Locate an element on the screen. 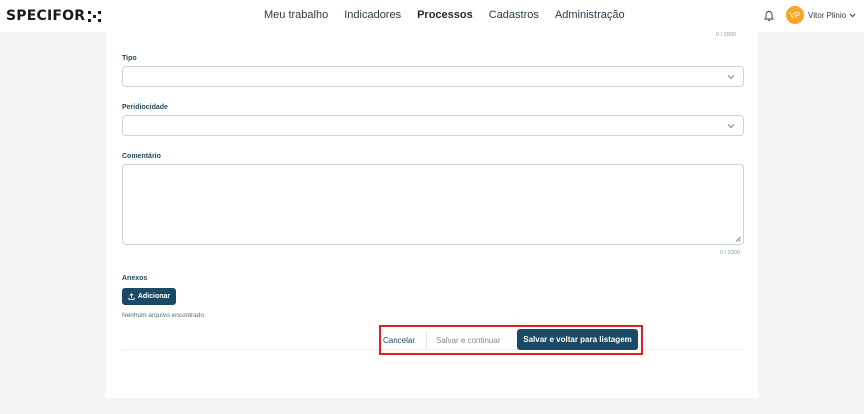 The image size is (864, 414). nav-item-processos: Processos is located at coordinates (445, 15).